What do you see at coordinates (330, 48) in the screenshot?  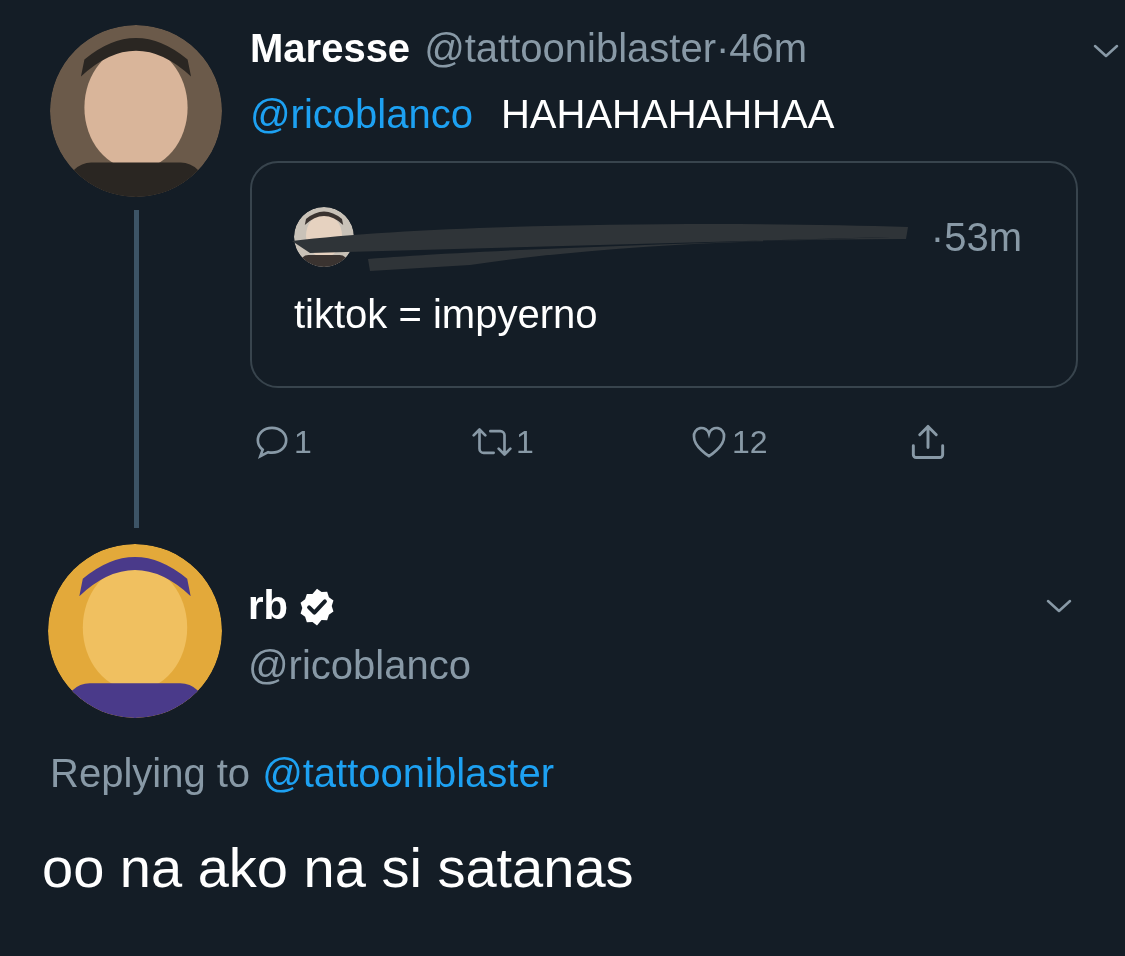 I see `user-name: Maresse` at bounding box center [330, 48].